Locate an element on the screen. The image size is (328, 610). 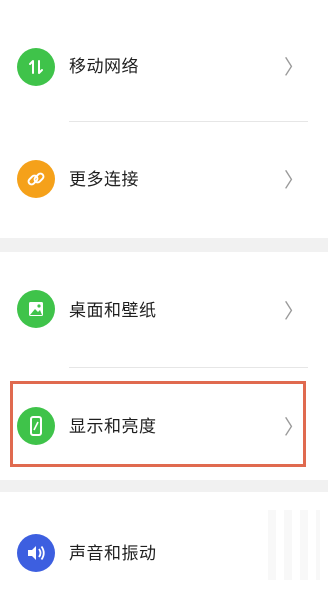
highlight-box is located at coordinates (158, 424).